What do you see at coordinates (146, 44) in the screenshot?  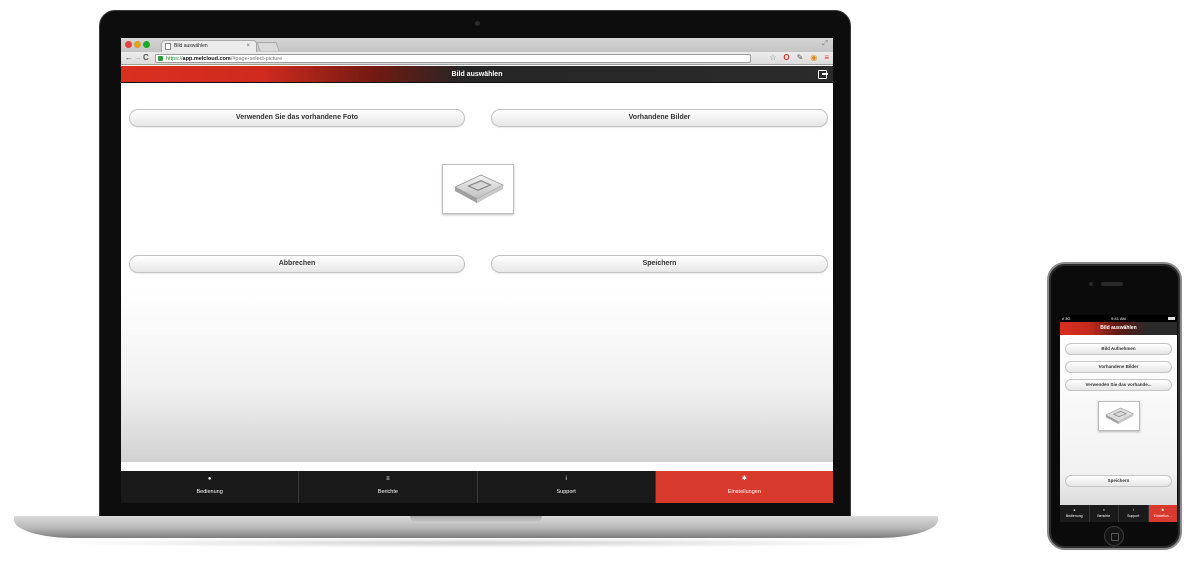 I see `window-maximize-icon` at bounding box center [146, 44].